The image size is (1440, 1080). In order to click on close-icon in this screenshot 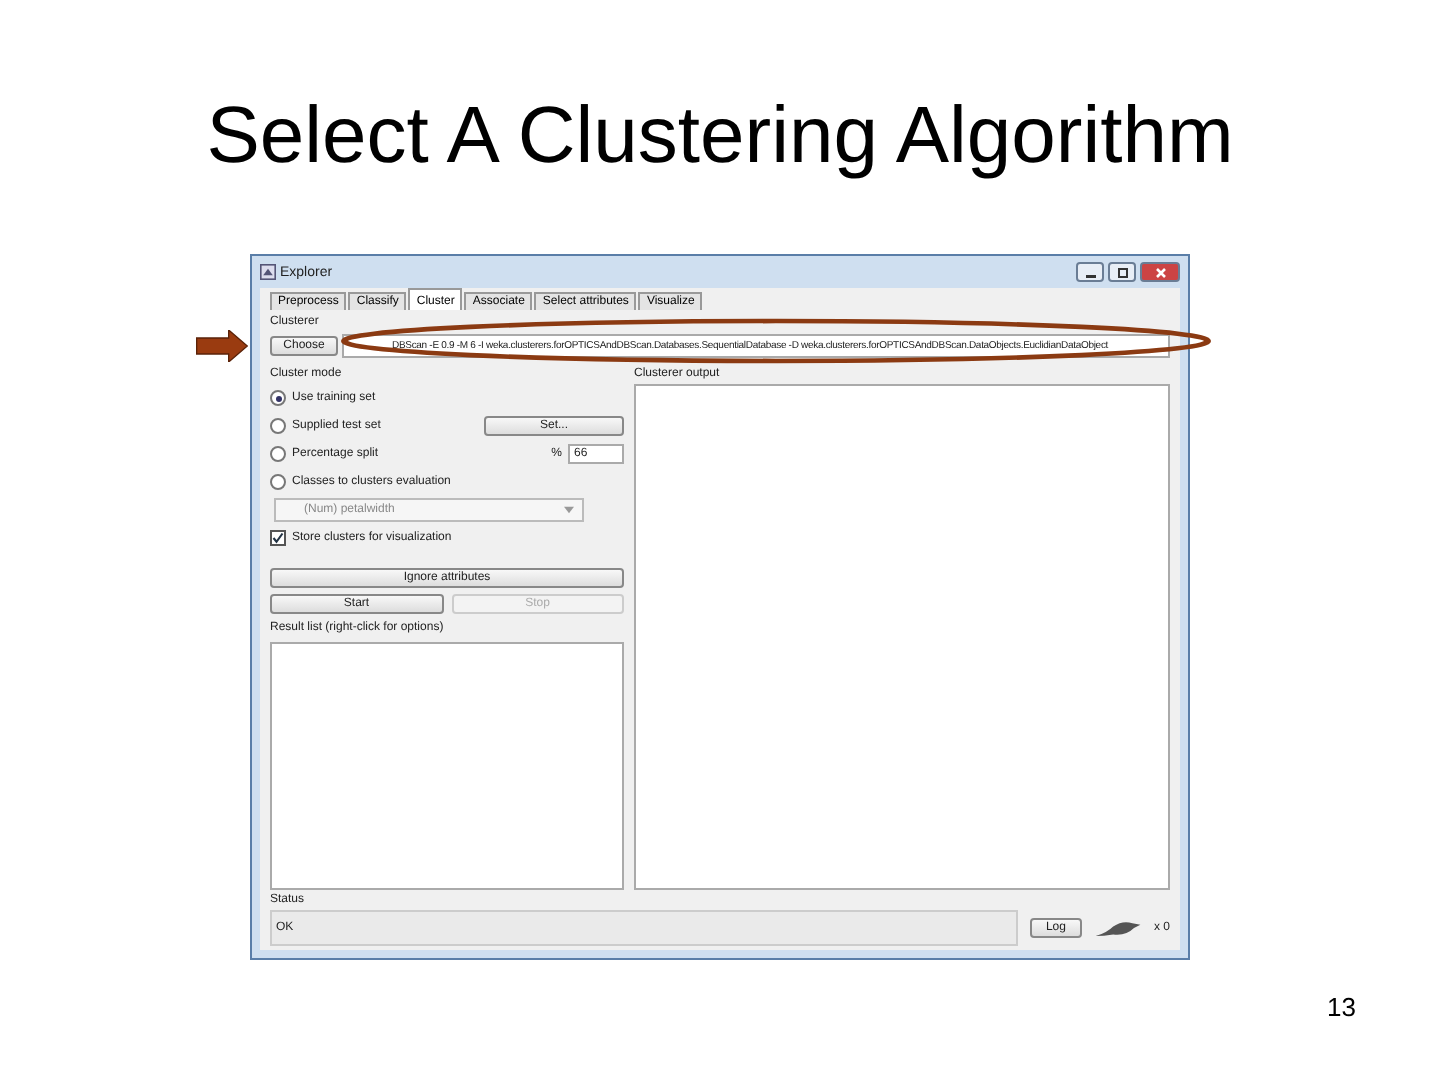, I will do `click(1160, 272)`.